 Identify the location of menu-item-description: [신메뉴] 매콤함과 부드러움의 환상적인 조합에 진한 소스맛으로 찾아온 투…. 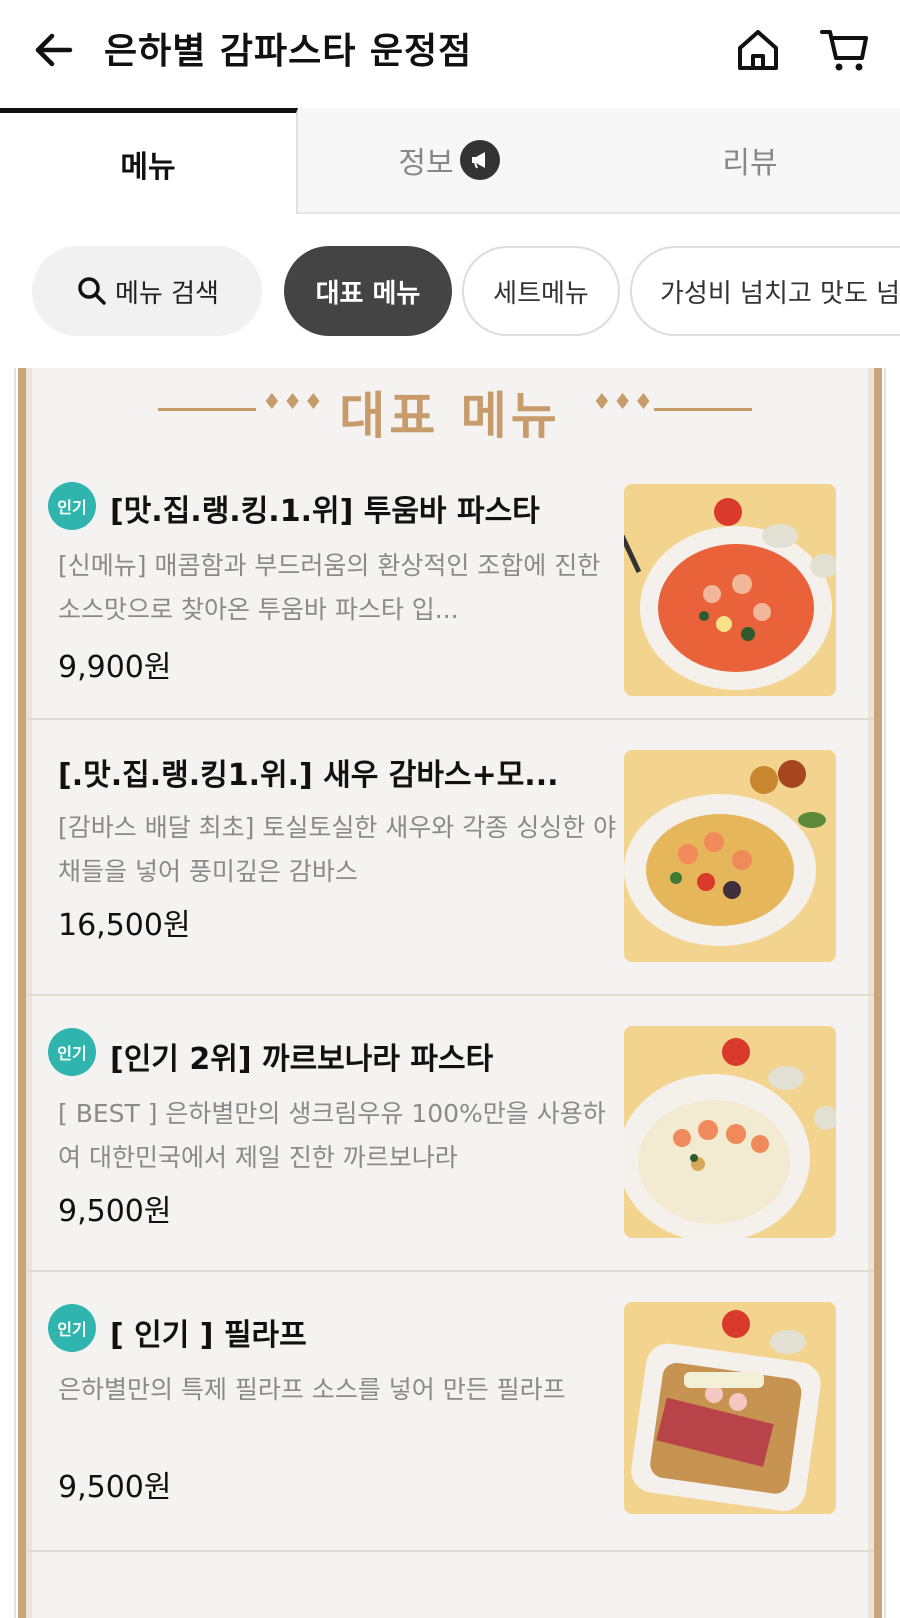
(329, 587).